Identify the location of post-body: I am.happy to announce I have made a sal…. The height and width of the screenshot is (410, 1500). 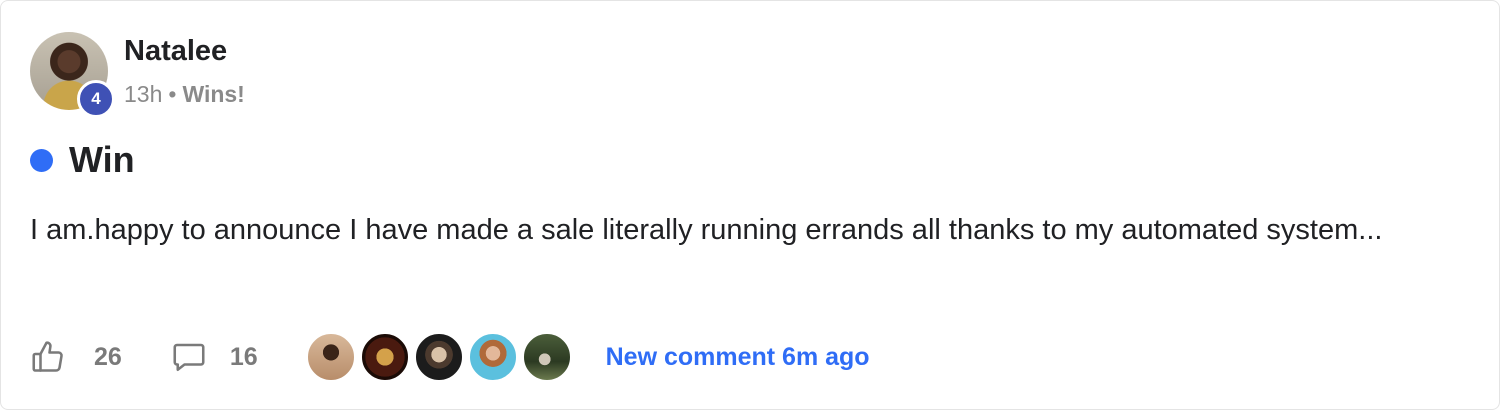
(730, 230).